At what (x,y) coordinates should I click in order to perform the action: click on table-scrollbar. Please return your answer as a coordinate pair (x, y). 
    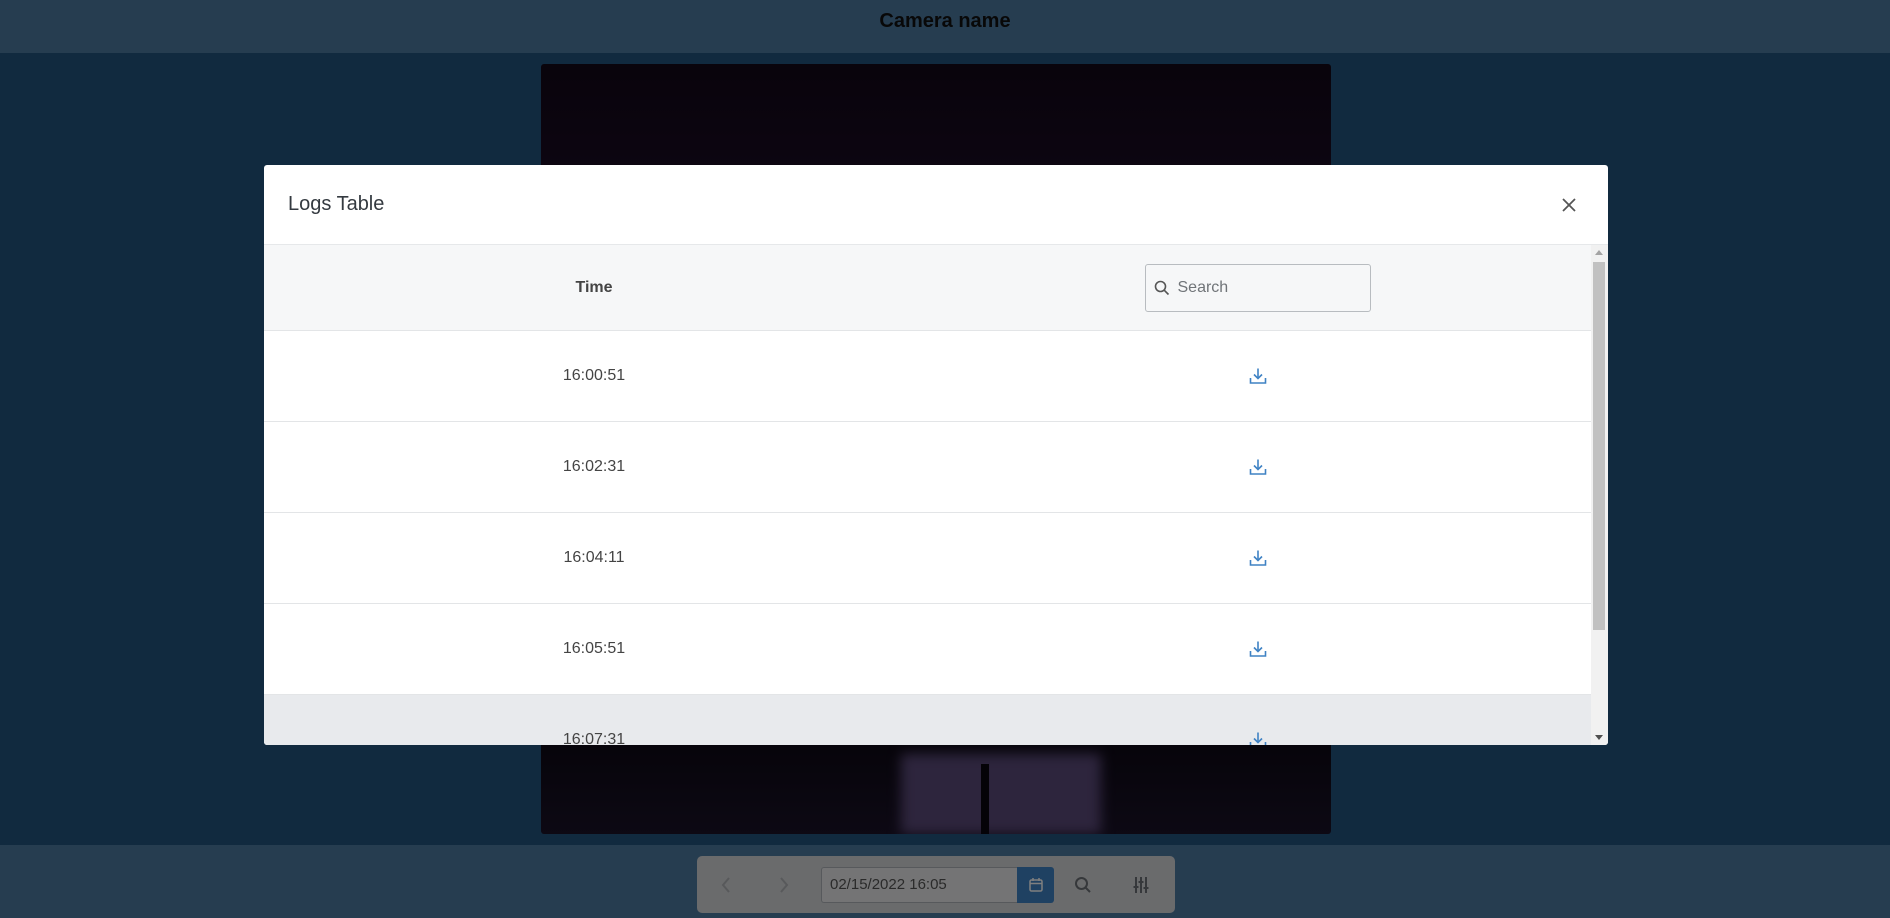
    Looking at the image, I should click on (1599, 495).